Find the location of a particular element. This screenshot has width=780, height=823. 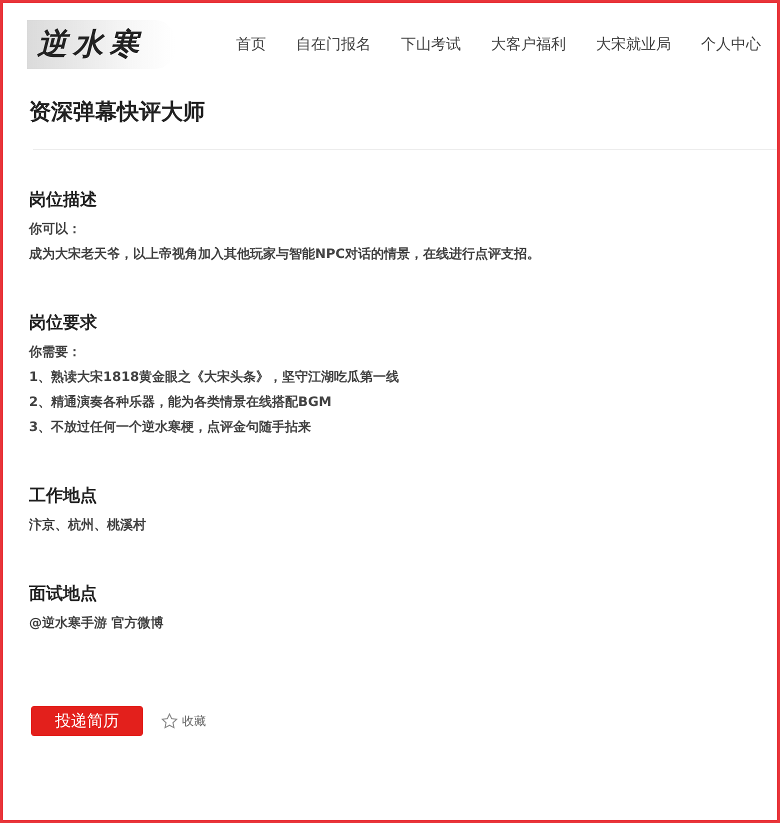

section-heading: 面试地点 is located at coordinates (63, 594).